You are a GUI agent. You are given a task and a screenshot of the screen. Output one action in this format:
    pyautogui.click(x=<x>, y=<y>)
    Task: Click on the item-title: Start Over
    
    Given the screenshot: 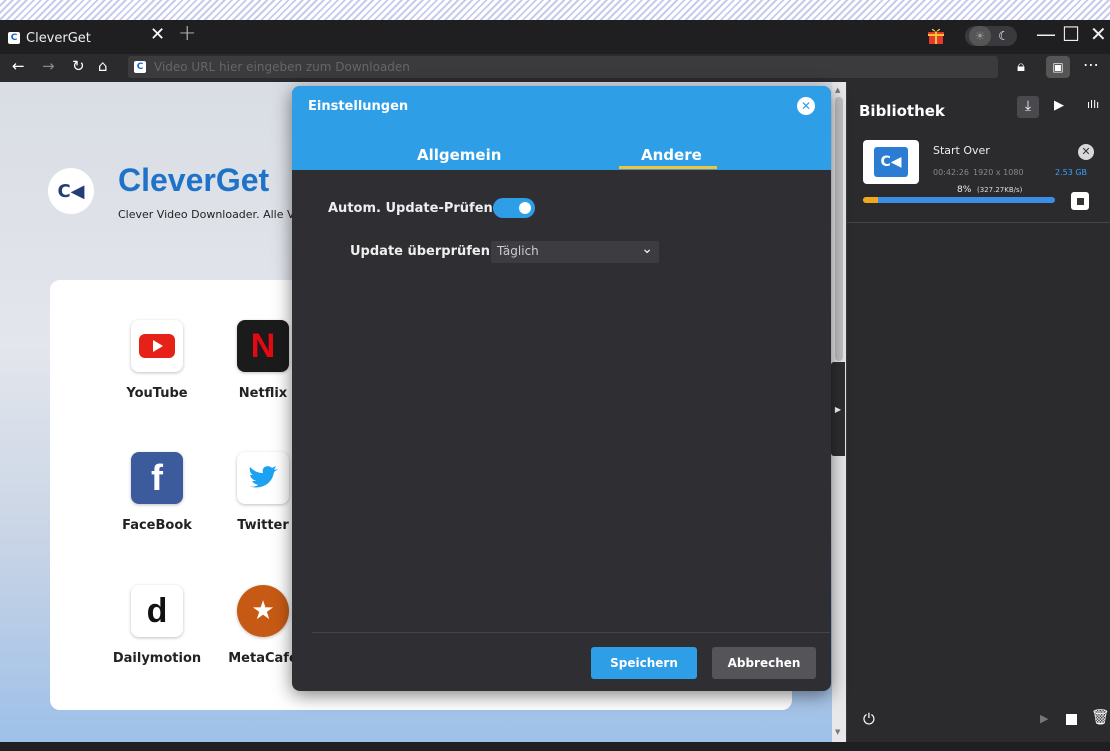 What is the action you would take?
    pyautogui.click(x=961, y=150)
    